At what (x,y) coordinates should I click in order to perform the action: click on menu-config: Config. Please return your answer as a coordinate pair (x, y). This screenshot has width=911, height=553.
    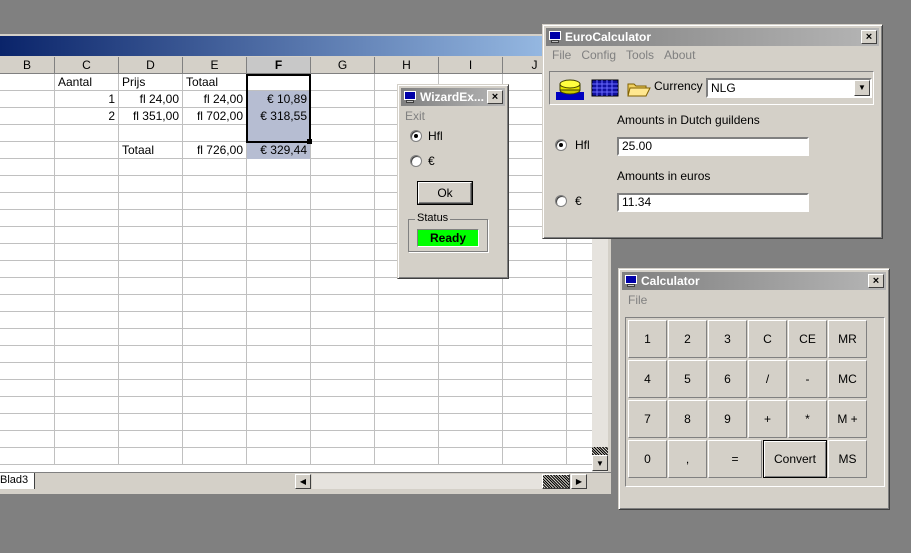
    Looking at the image, I should click on (598, 55).